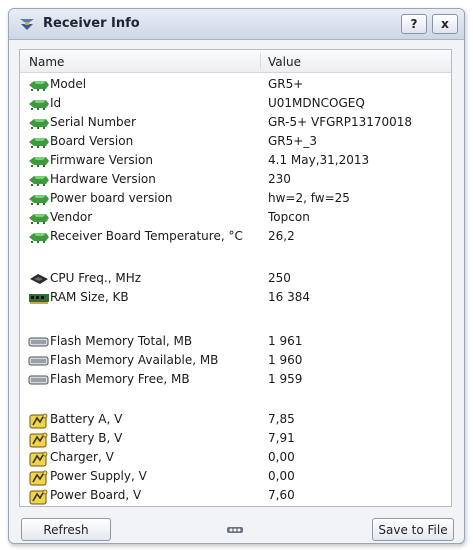  What do you see at coordinates (89, 297) in the screenshot?
I see `row-name: RAM Size, KB` at bounding box center [89, 297].